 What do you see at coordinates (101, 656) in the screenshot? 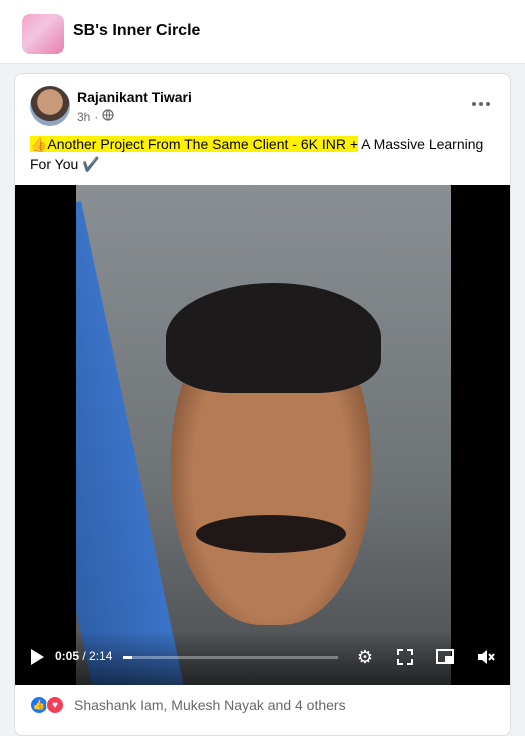
I see `duration: 2:14` at bounding box center [101, 656].